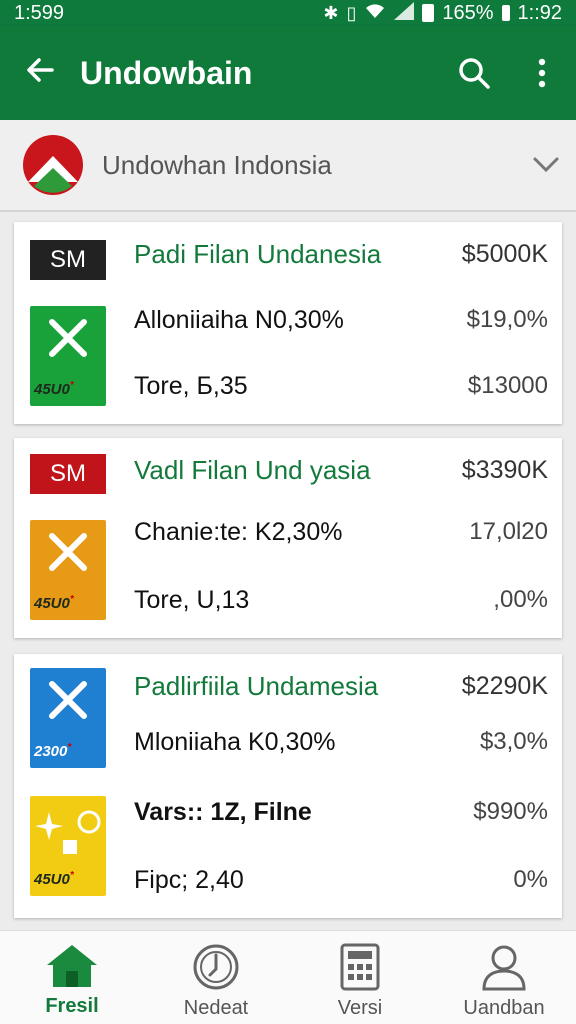 The height and width of the screenshot is (1024, 576). I want to click on fund-detail: Tore, U,13, so click(192, 599).